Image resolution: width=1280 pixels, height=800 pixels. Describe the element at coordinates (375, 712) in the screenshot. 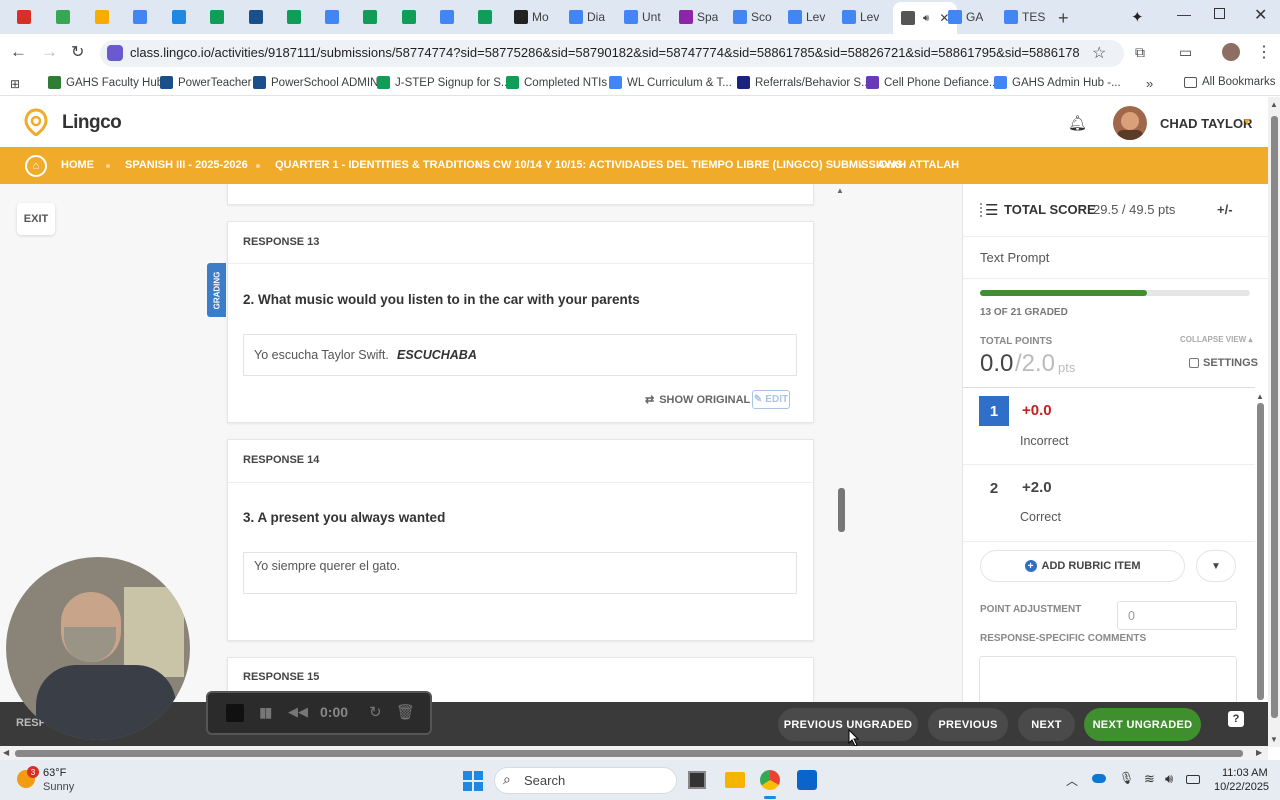

I see `reset-icon: ↻` at that location.